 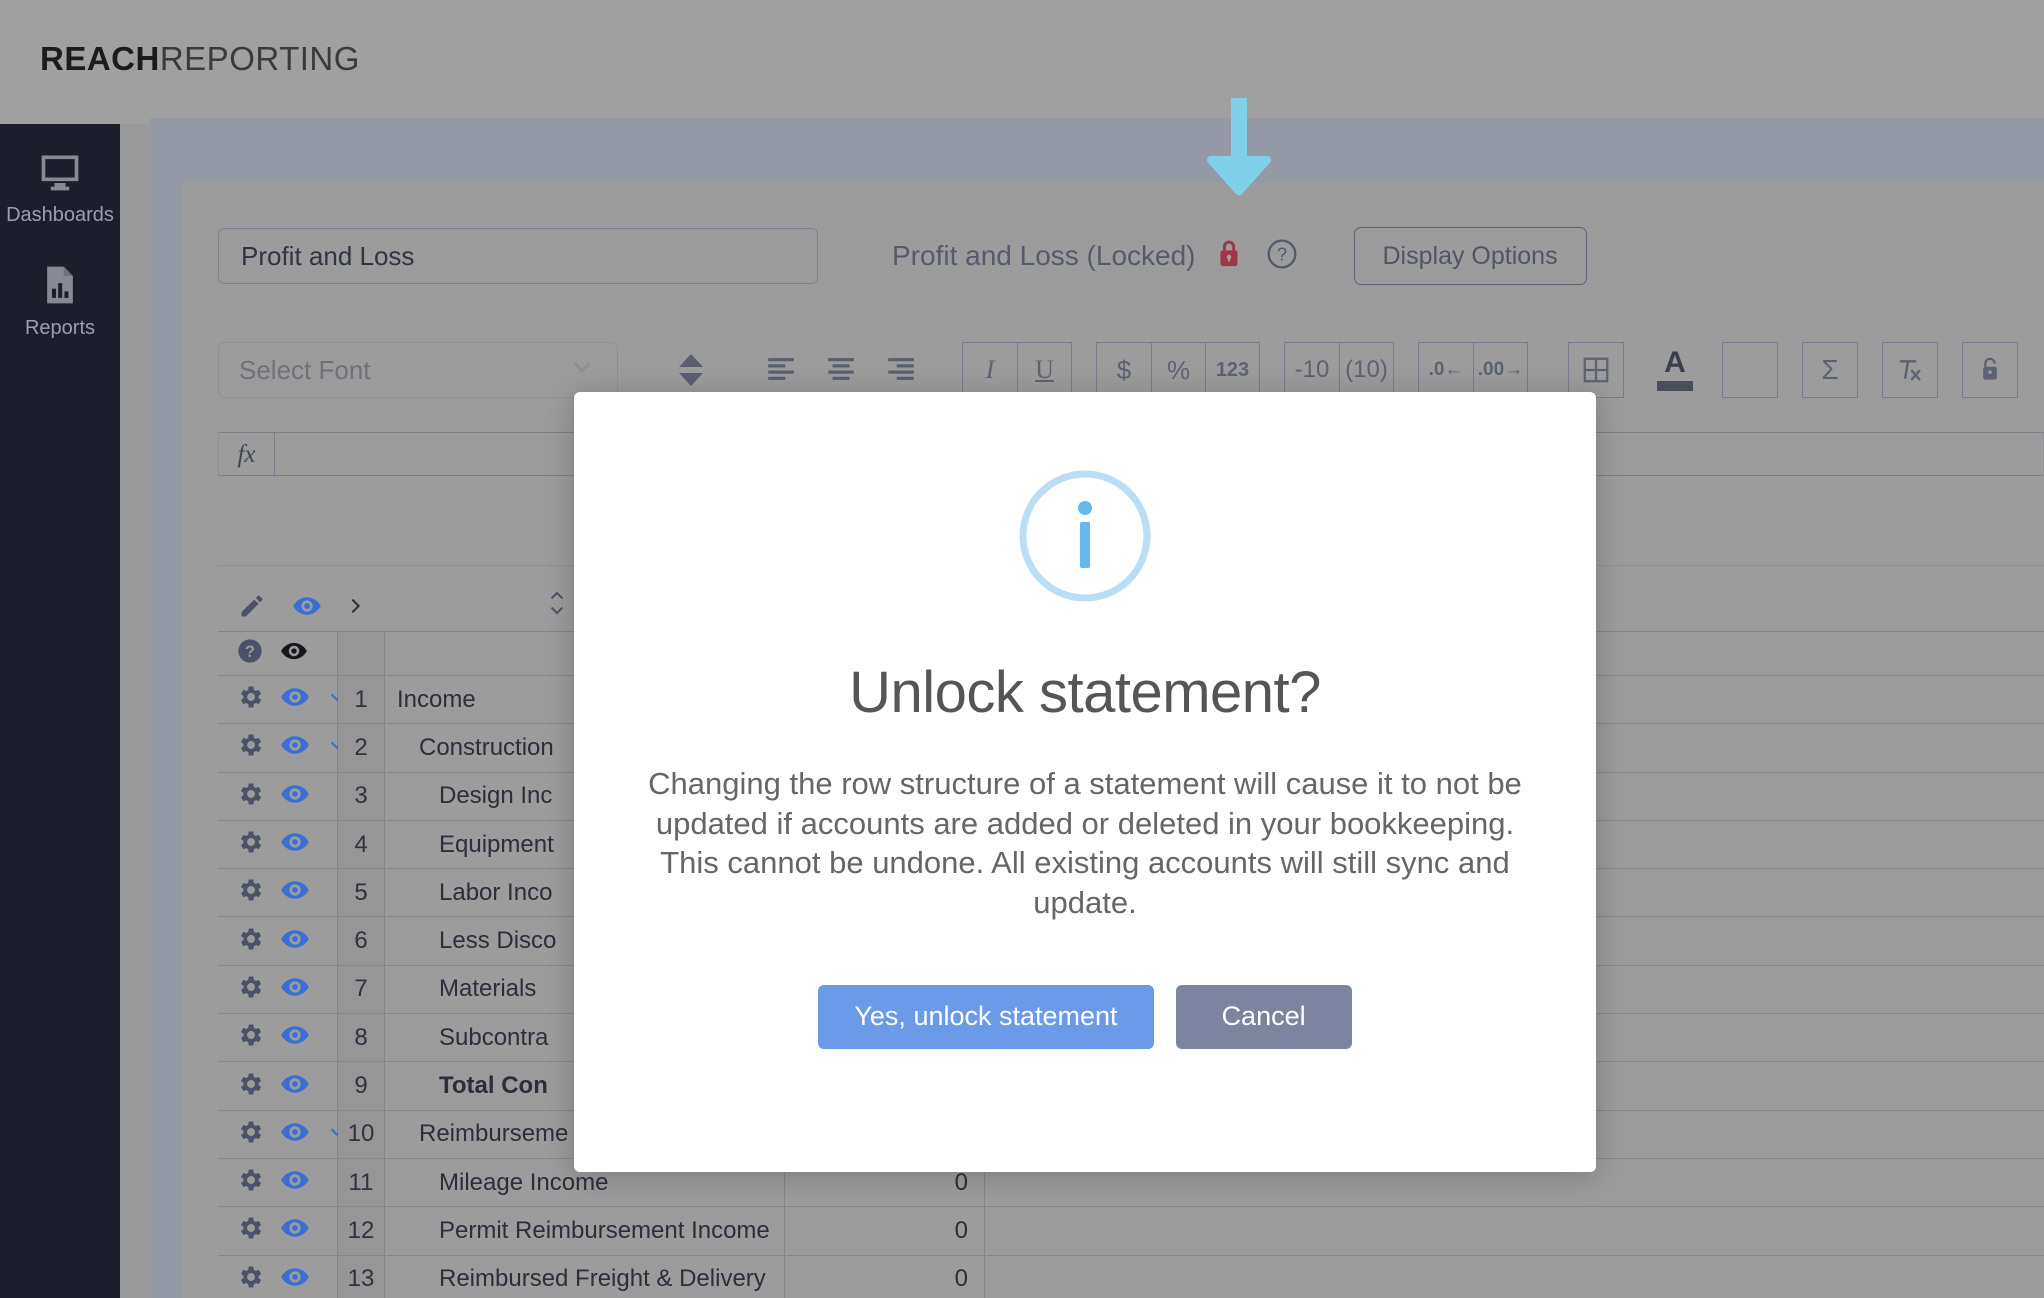 What do you see at coordinates (278, 654) in the screenshot?
I see `header-controls-cell: ?` at bounding box center [278, 654].